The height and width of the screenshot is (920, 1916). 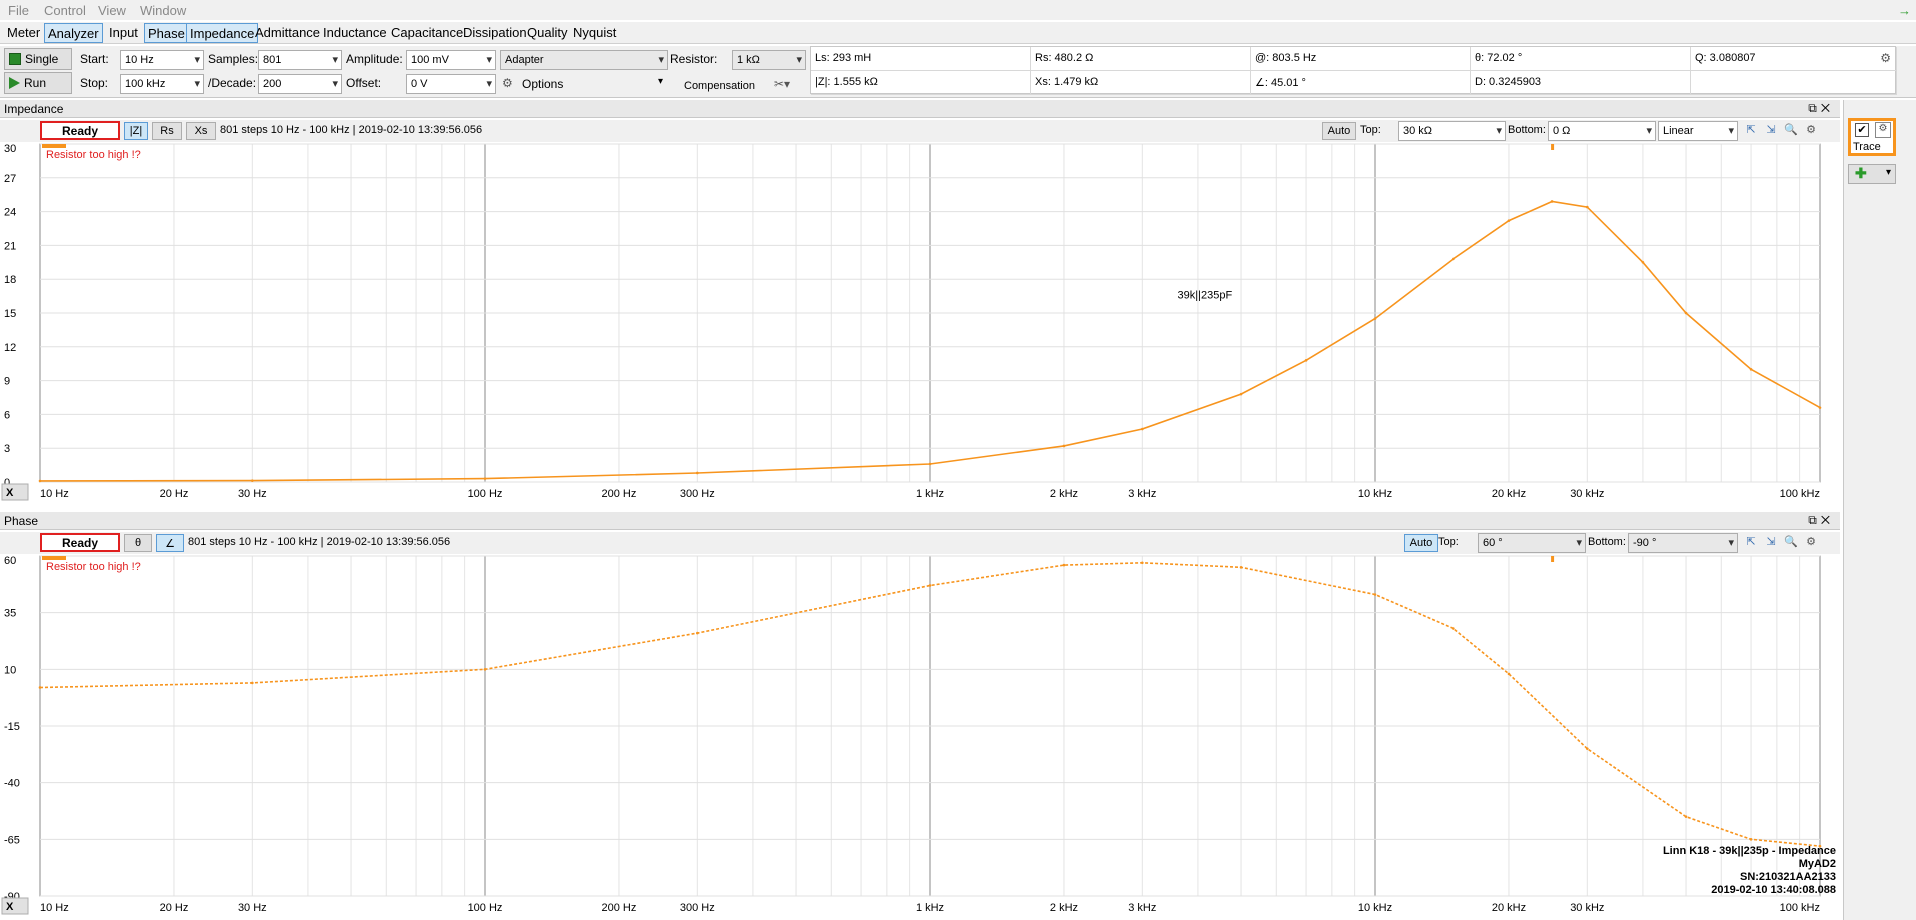 I want to click on theta-button: θ, so click(x=138, y=543).